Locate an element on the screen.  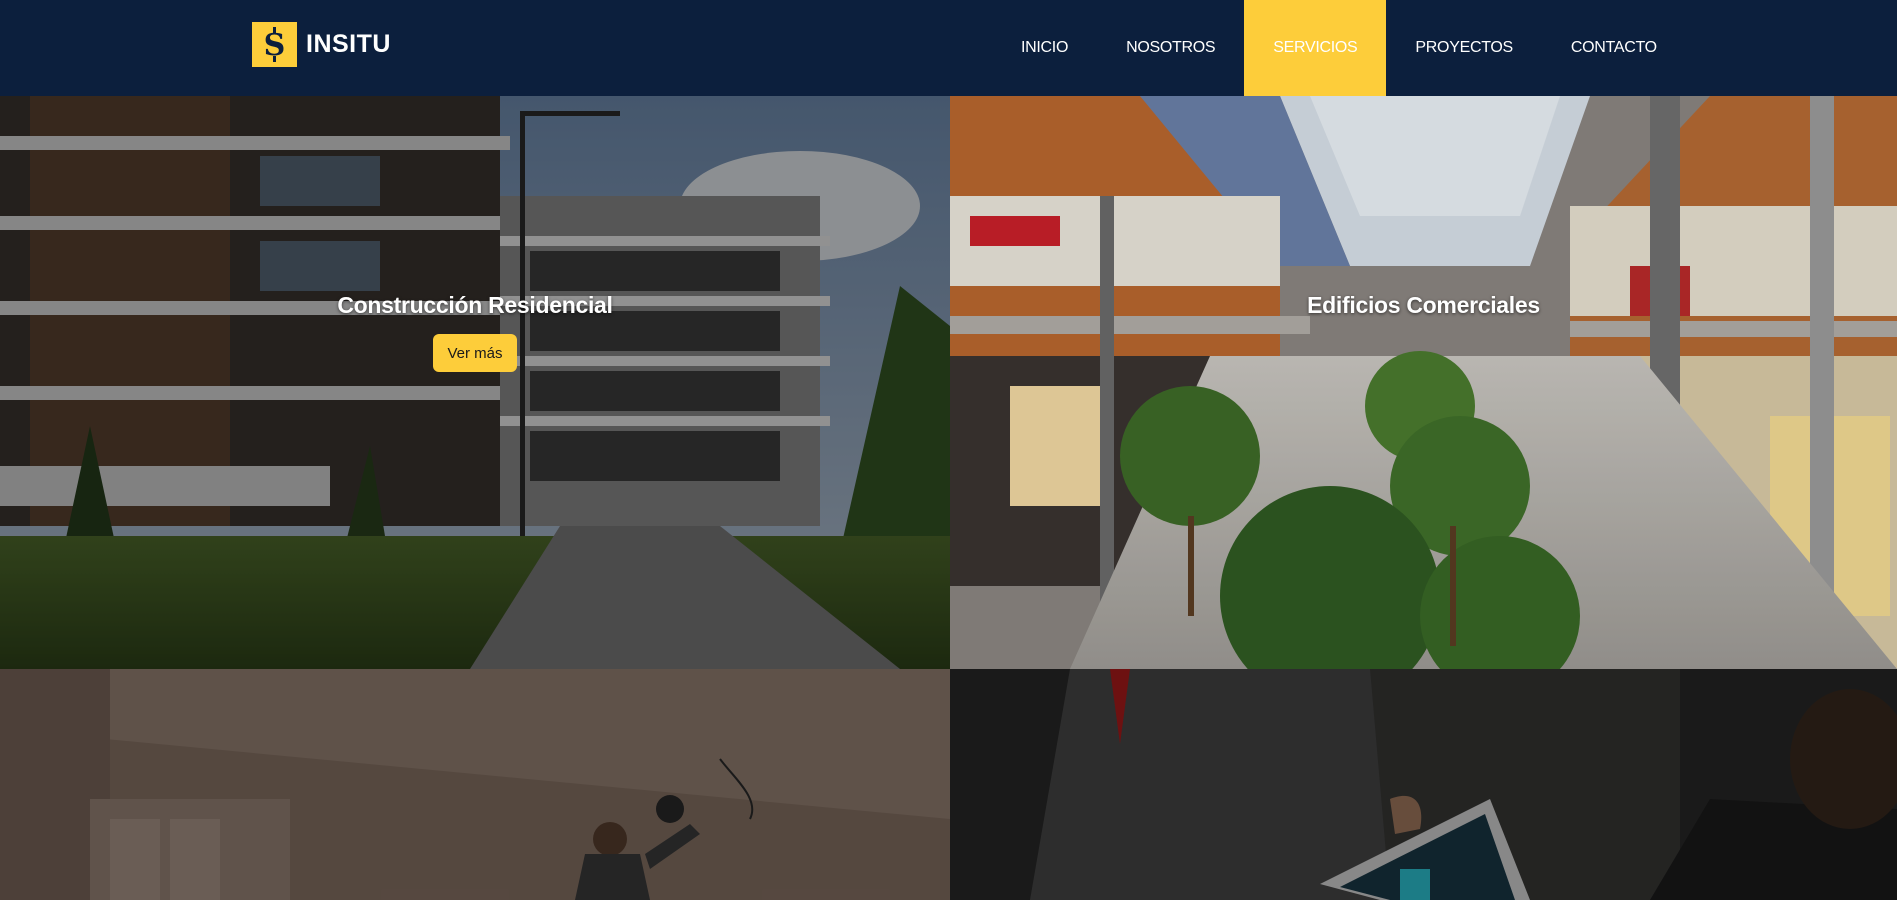
nav-item-servicios: SERVICIOS is located at coordinates (1315, 48).